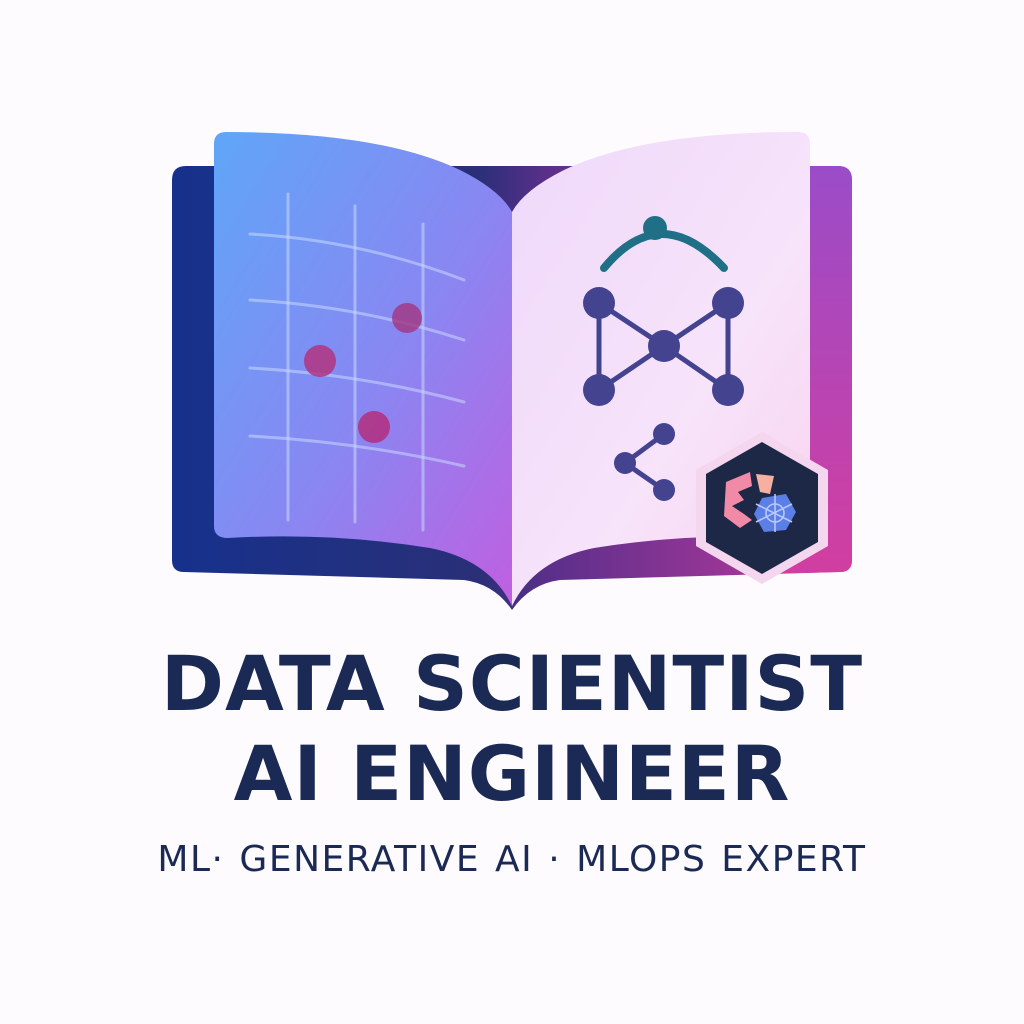 The width and height of the screenshot is (1024, 1024). What do you see at coordinates (512, 773) in the screenshot?
I see `title-line-2: AI ENGINEER` at bounding box center [512, 773].